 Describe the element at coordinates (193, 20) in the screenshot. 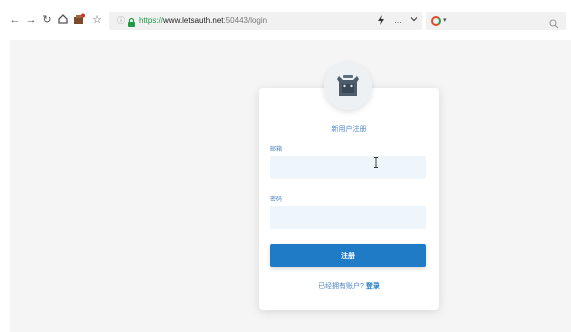

I see `url-host: www.letsauth.net` at that location.